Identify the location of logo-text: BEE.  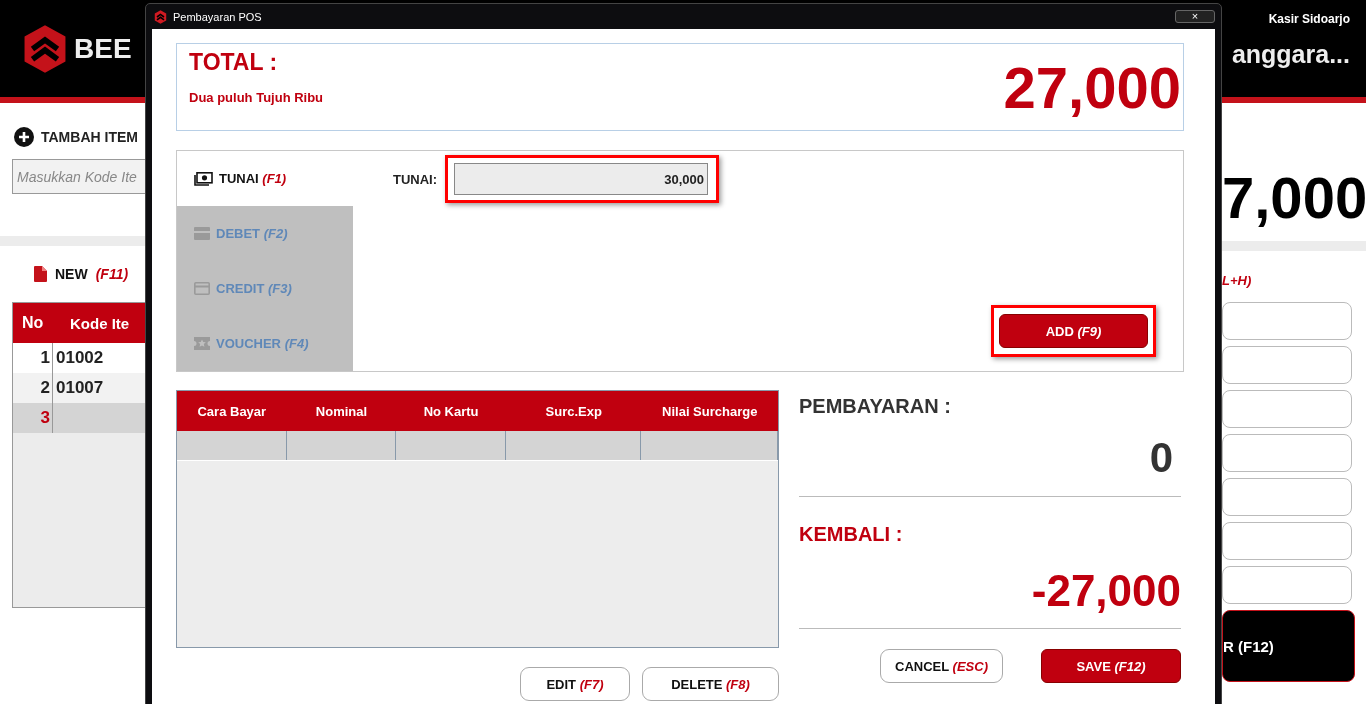
(103, 48).